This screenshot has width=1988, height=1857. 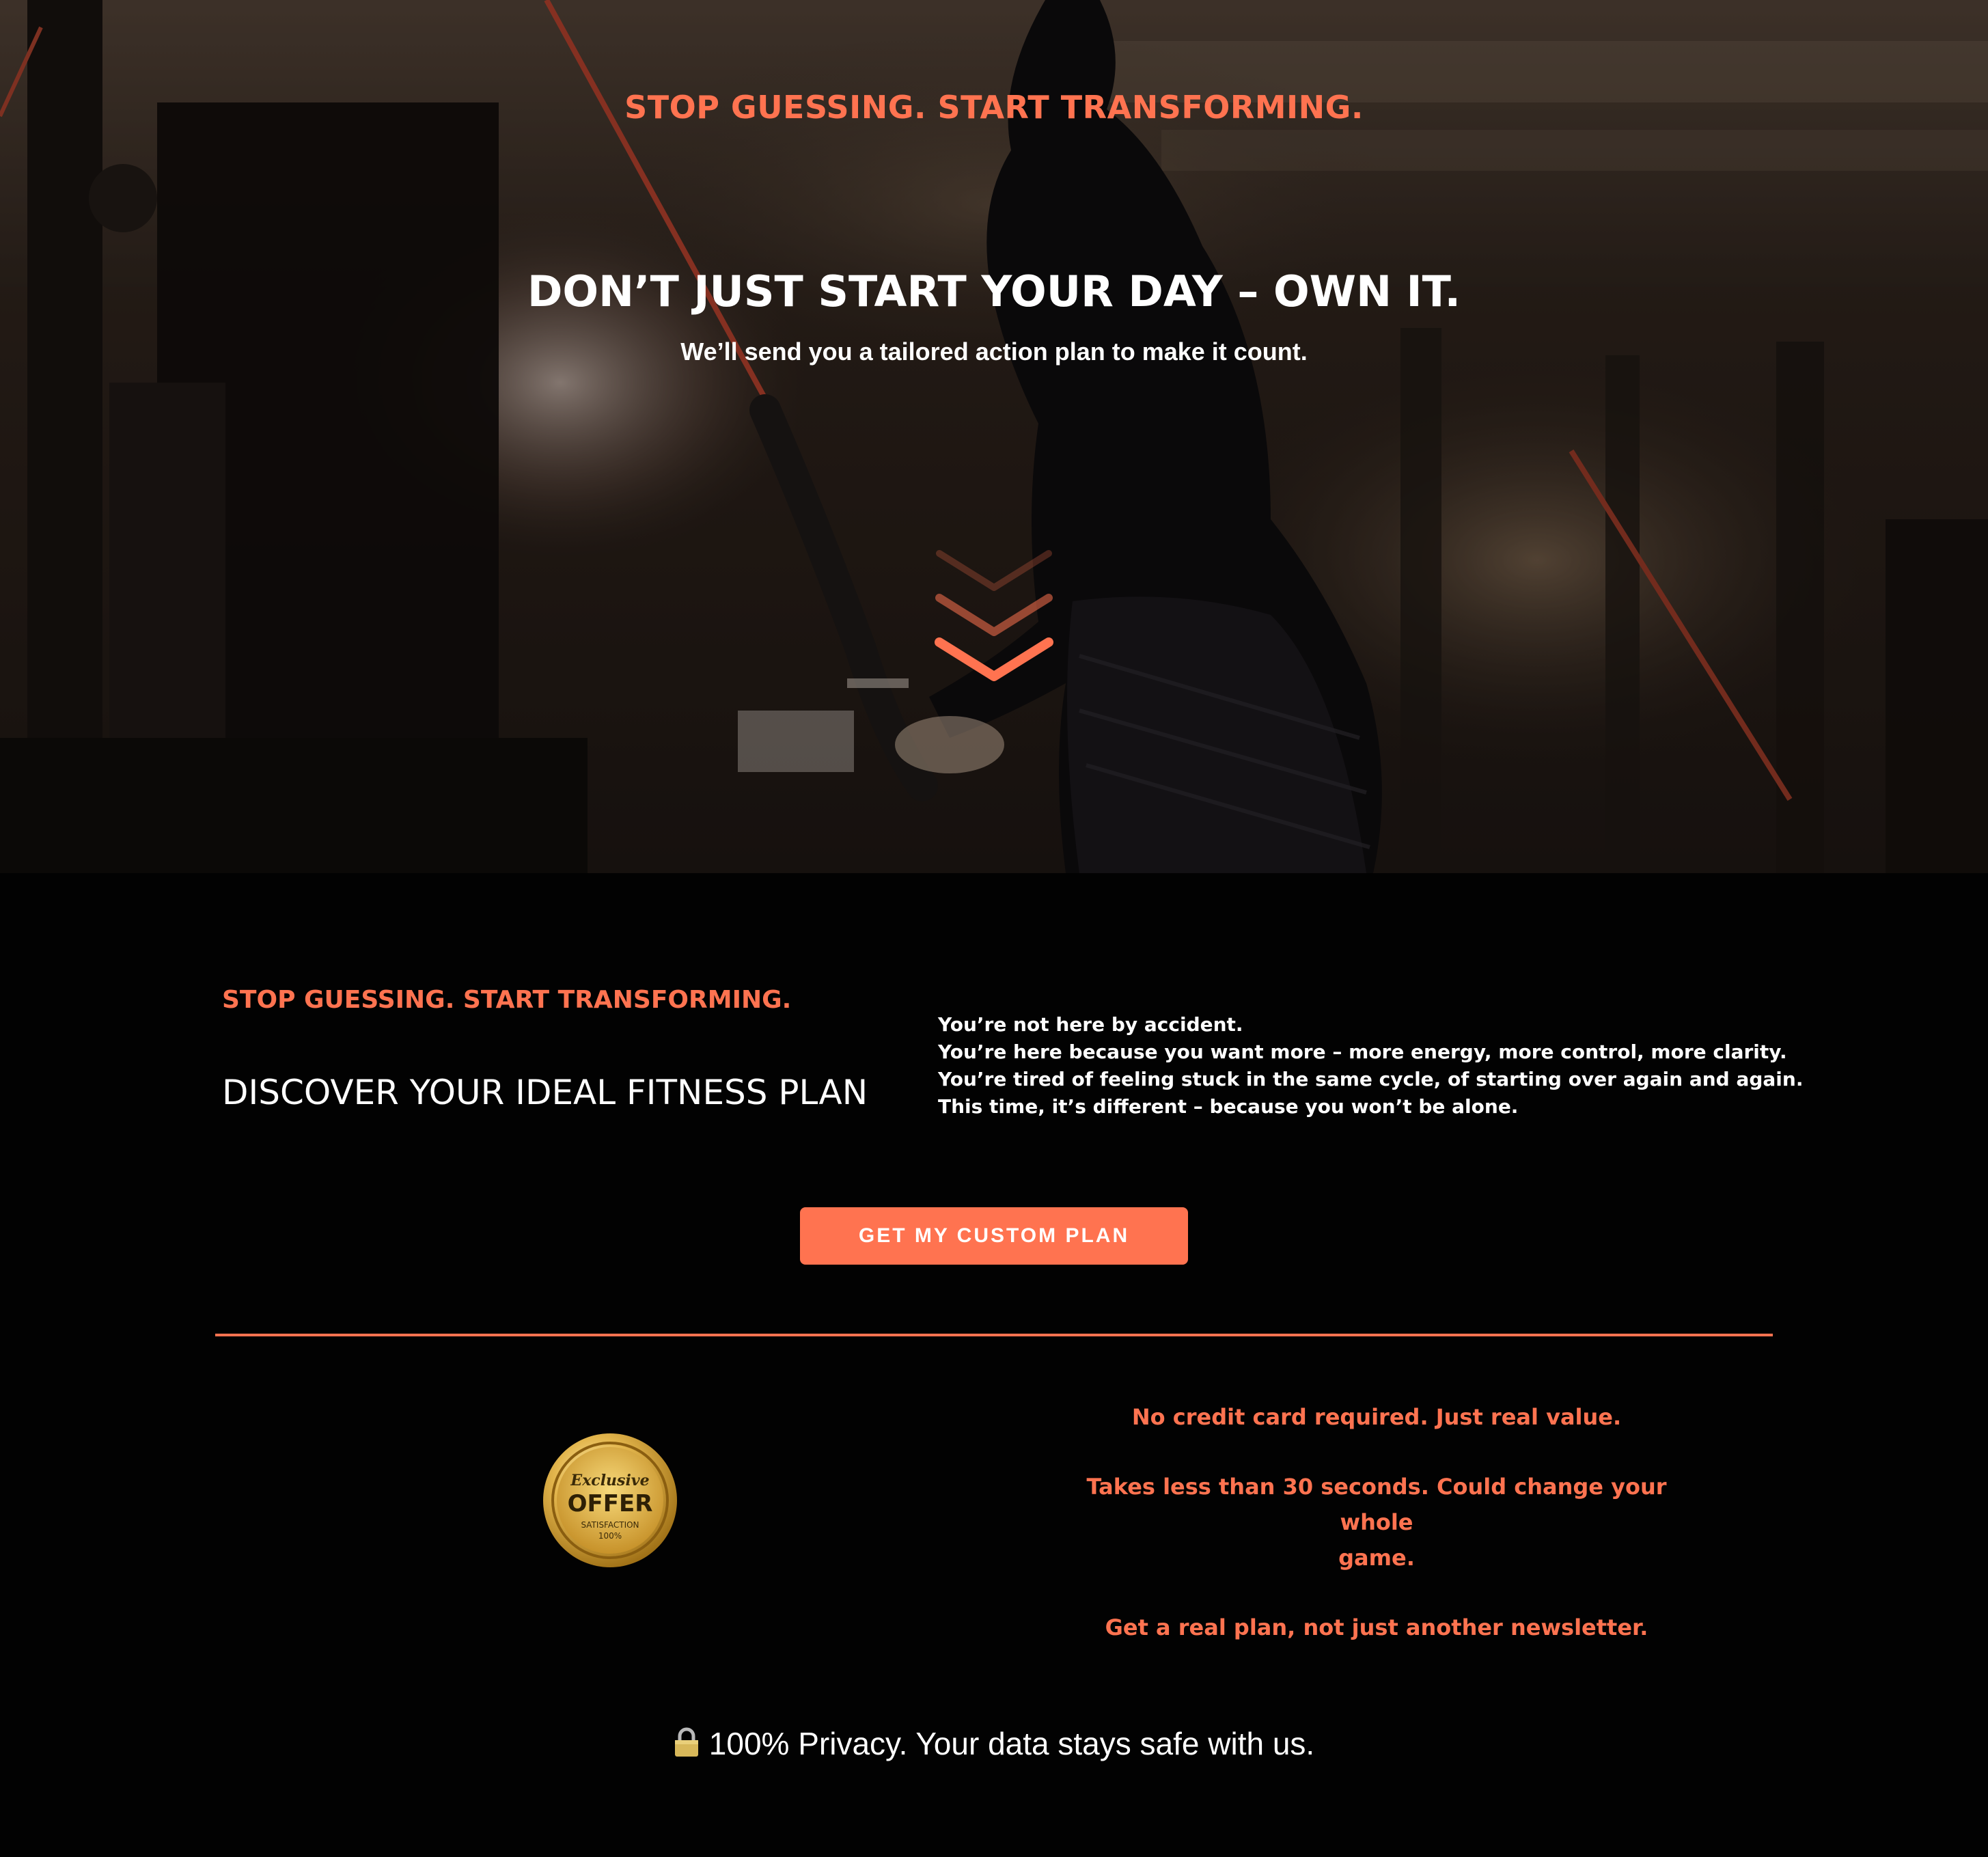 I want to click on badge-percent-text: 100%, so click(x=610, y=1536).